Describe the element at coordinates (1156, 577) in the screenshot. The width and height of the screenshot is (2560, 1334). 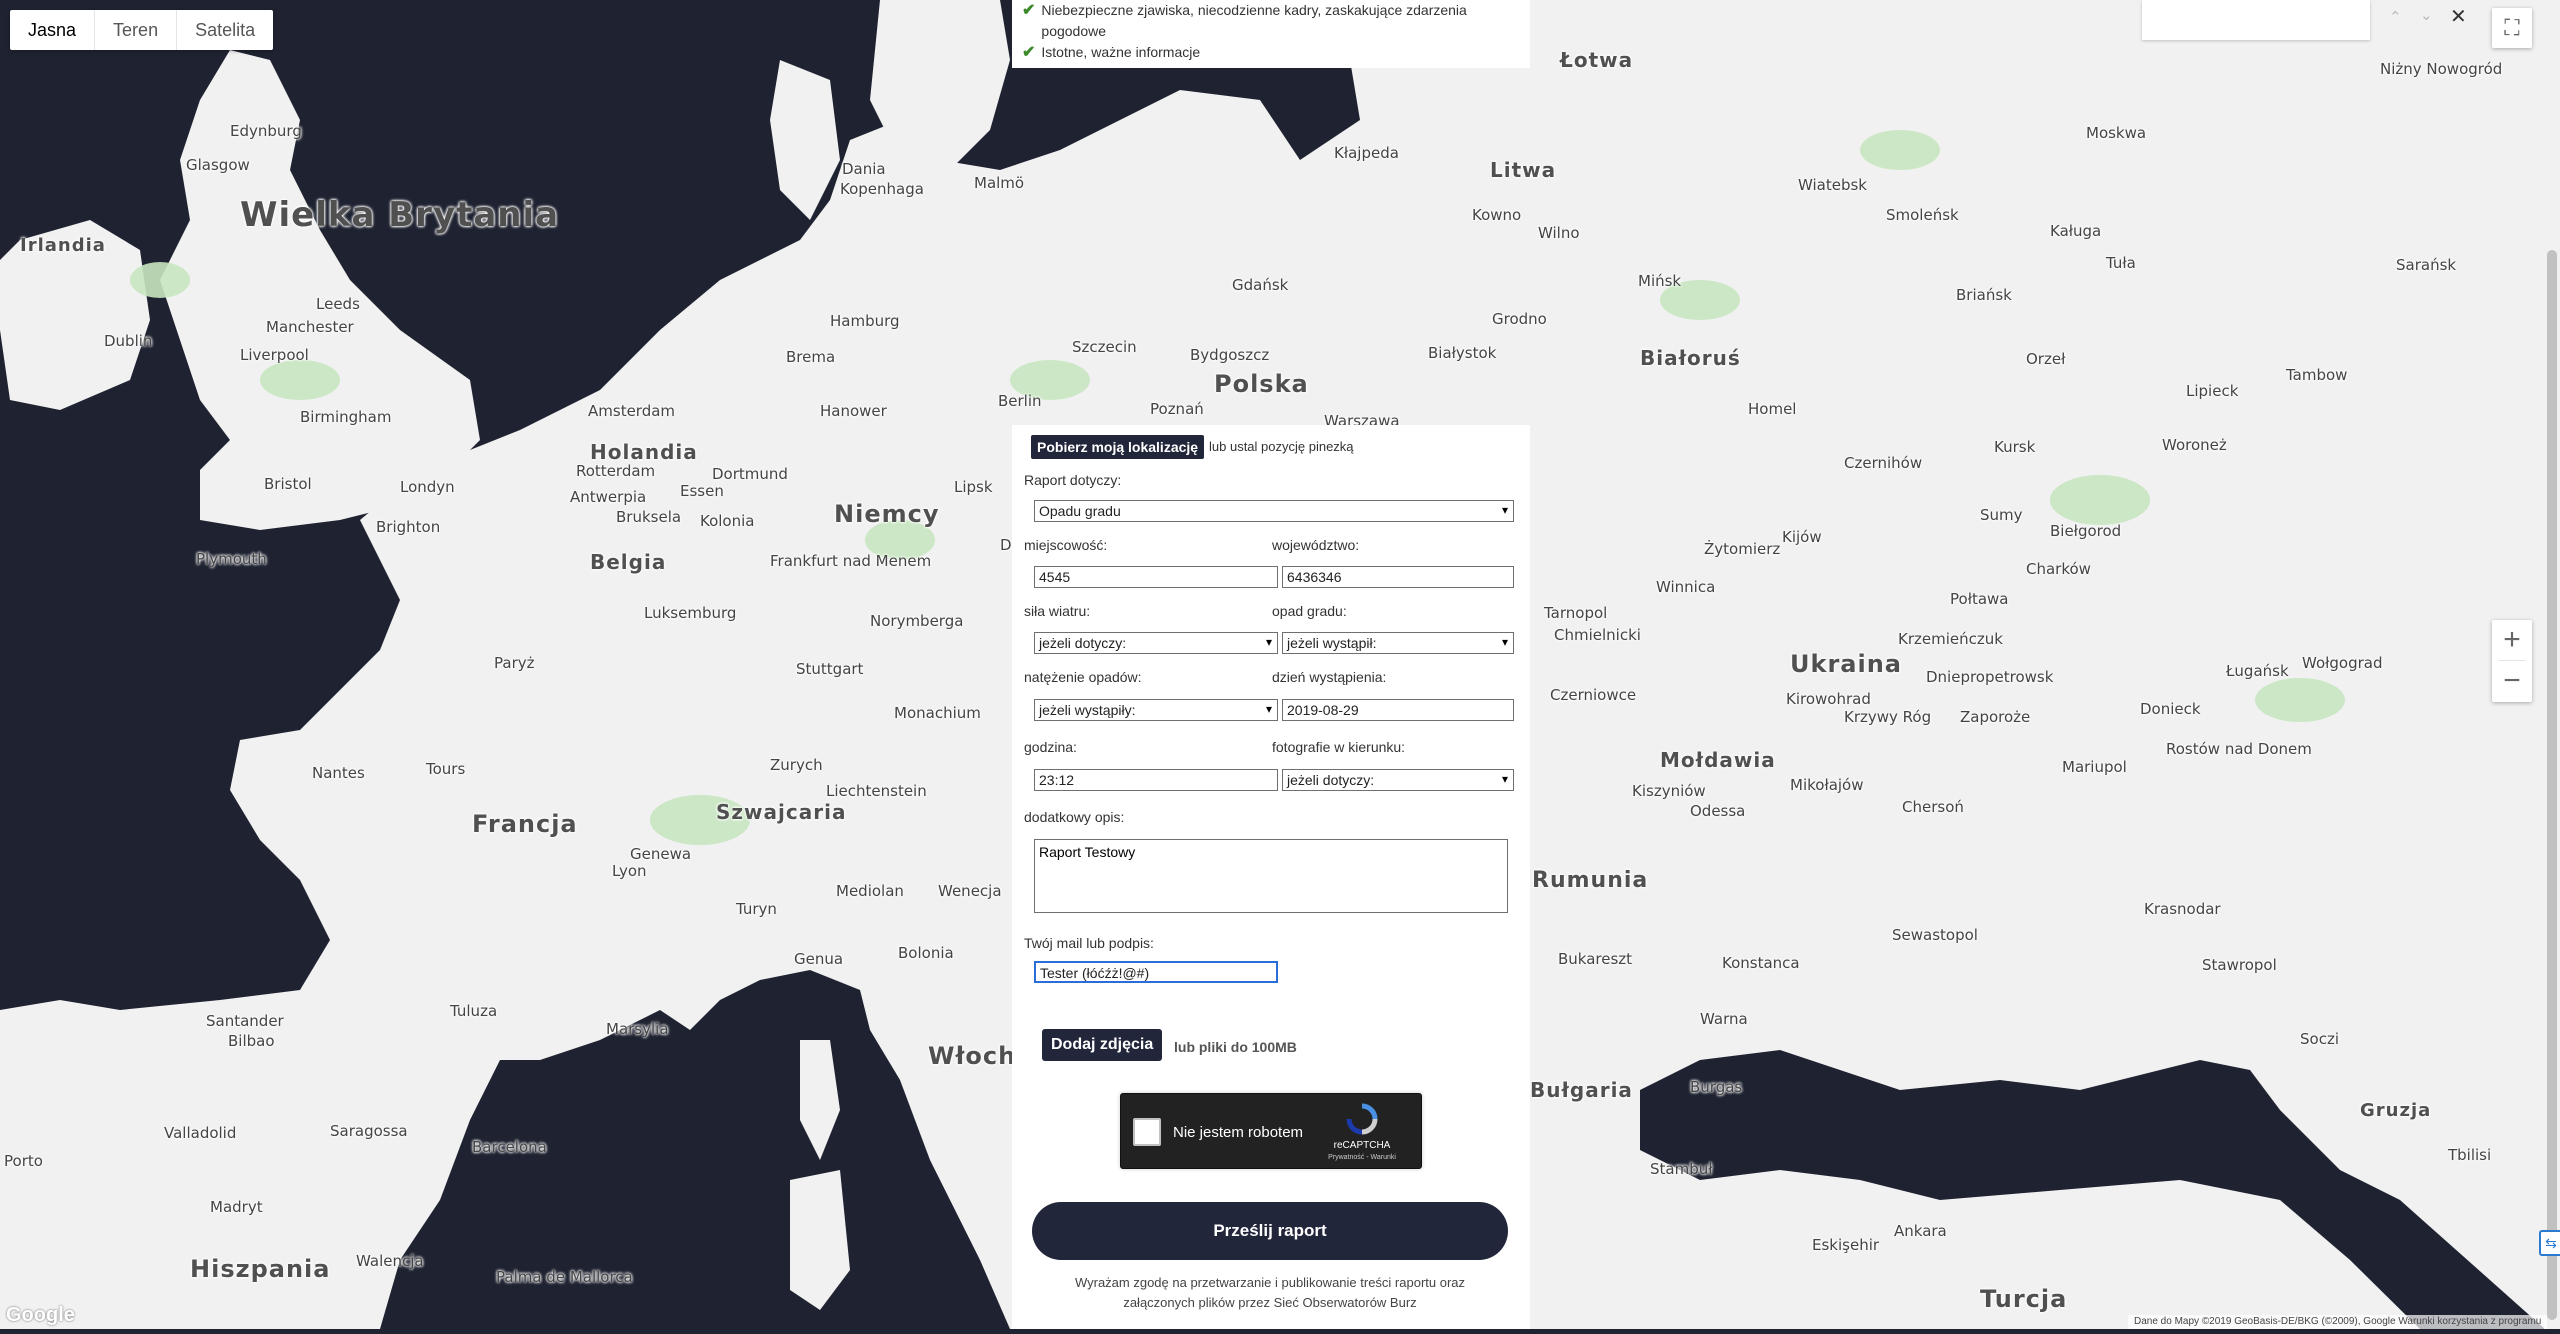
I see `city-input: 4545` at that location.